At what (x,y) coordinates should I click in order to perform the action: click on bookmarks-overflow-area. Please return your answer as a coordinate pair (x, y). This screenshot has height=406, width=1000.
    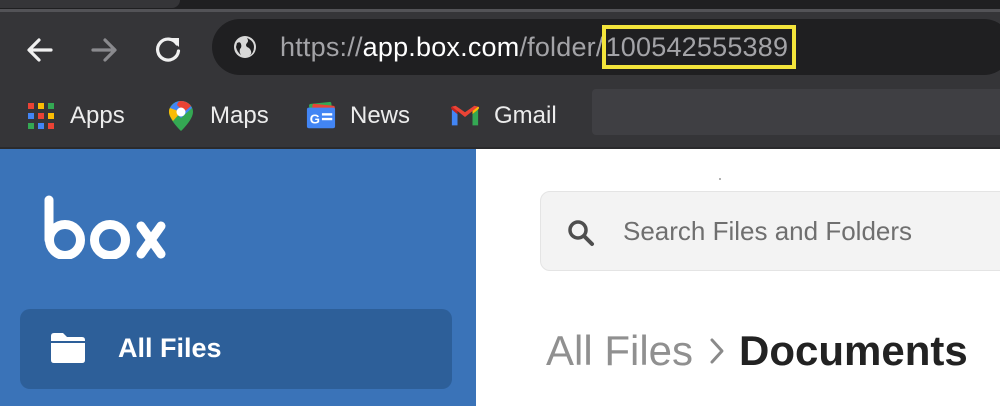
    Looking at the image, I should click on (796, 112).